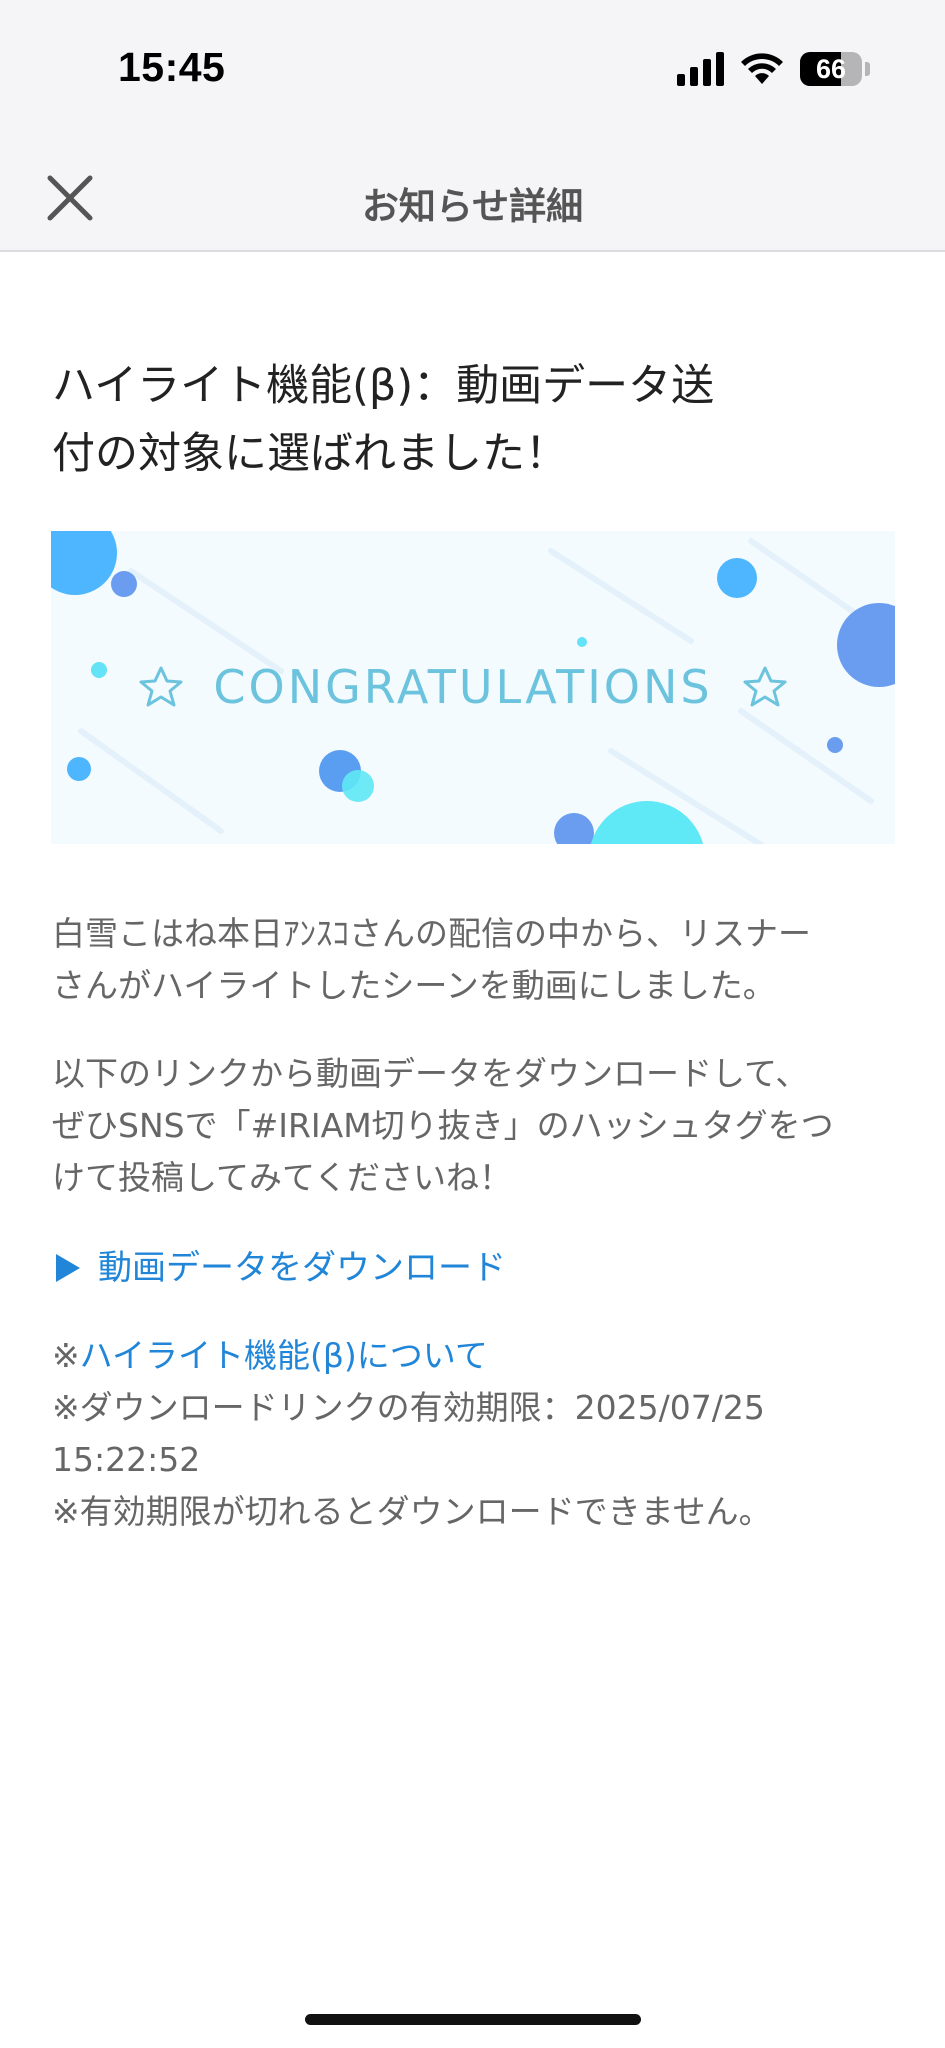  What do you see at coordinates (473, 2019) in the screenshot?
I see `home-indicator` at bounding box center [473, 2019].